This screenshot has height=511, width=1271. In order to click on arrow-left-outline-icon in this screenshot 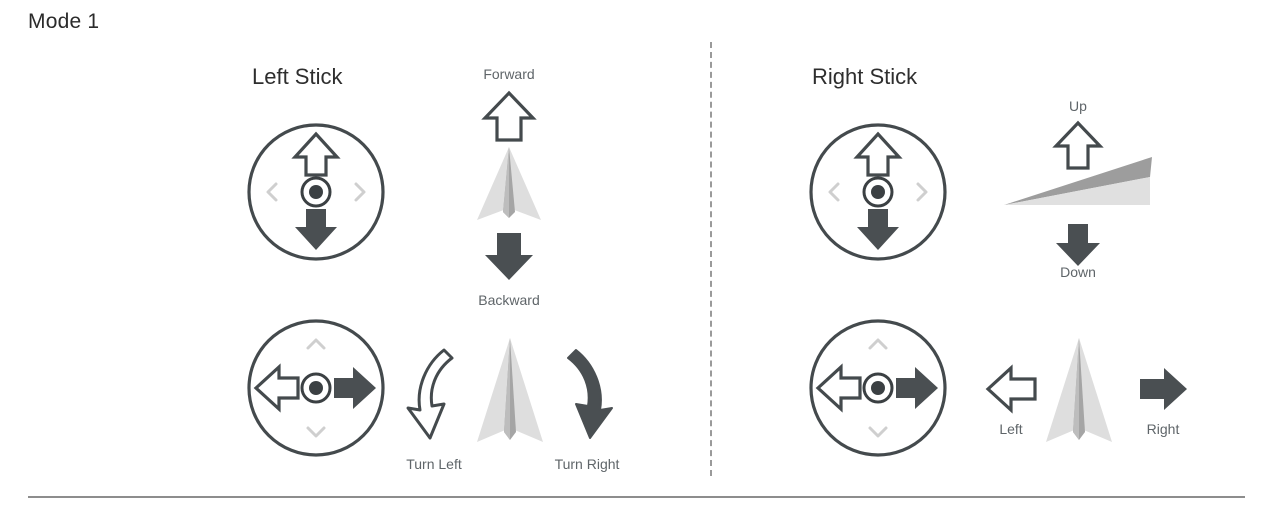, I will do `click(1012, 389)`.